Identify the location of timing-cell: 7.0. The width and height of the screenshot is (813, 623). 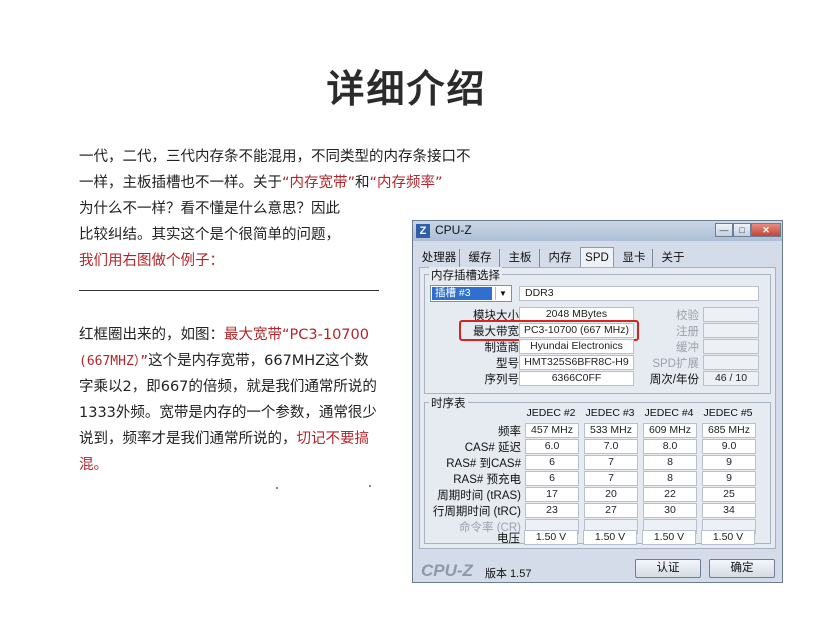
(611, 446).